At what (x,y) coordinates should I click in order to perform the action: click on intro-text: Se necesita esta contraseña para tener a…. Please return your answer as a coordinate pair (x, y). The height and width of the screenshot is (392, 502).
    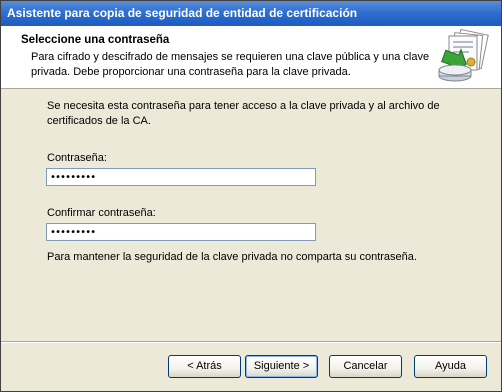
    Looking at the image, I should click on (243, 113).